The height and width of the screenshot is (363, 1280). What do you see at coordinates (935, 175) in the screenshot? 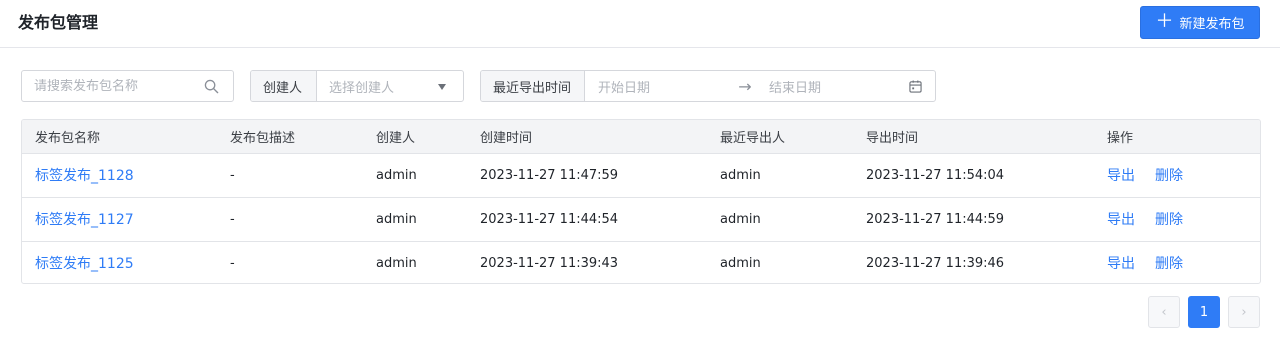
I see `exported-at-cell: 2023-11-27 11:54:04` at bounding box center [935, 175].